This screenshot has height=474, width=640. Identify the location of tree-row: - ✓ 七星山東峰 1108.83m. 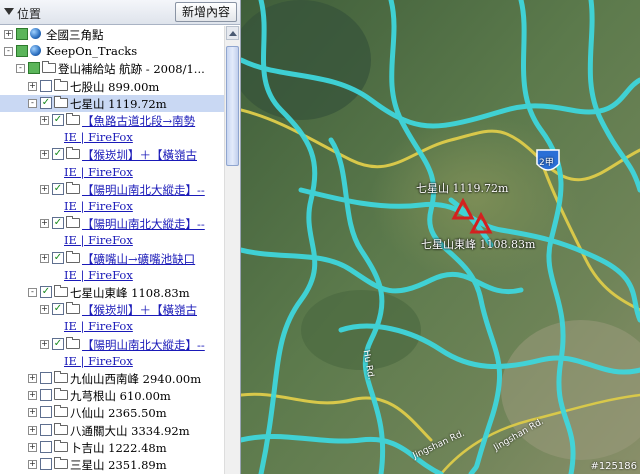
(112, 292).